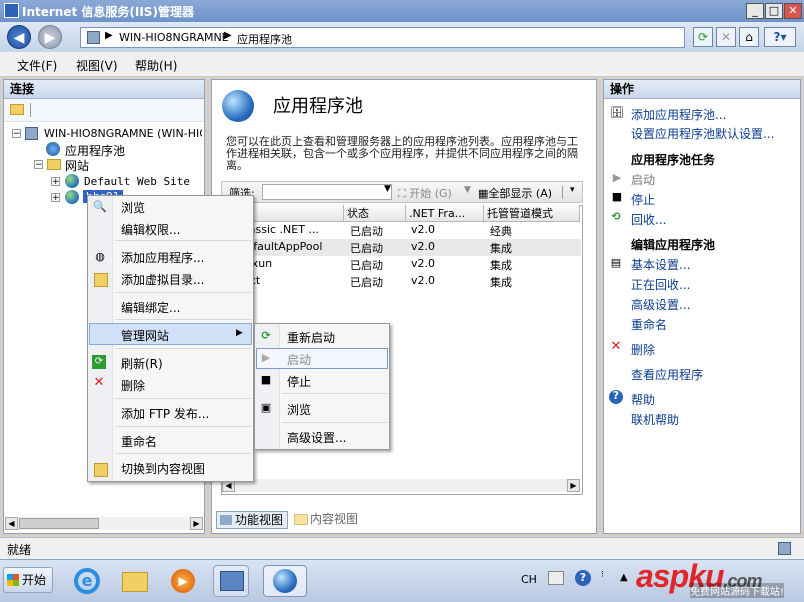 Image resolution: width=804 pixels, height=602 pixels. I want to click on minimize-button: _, so click(755, 11).